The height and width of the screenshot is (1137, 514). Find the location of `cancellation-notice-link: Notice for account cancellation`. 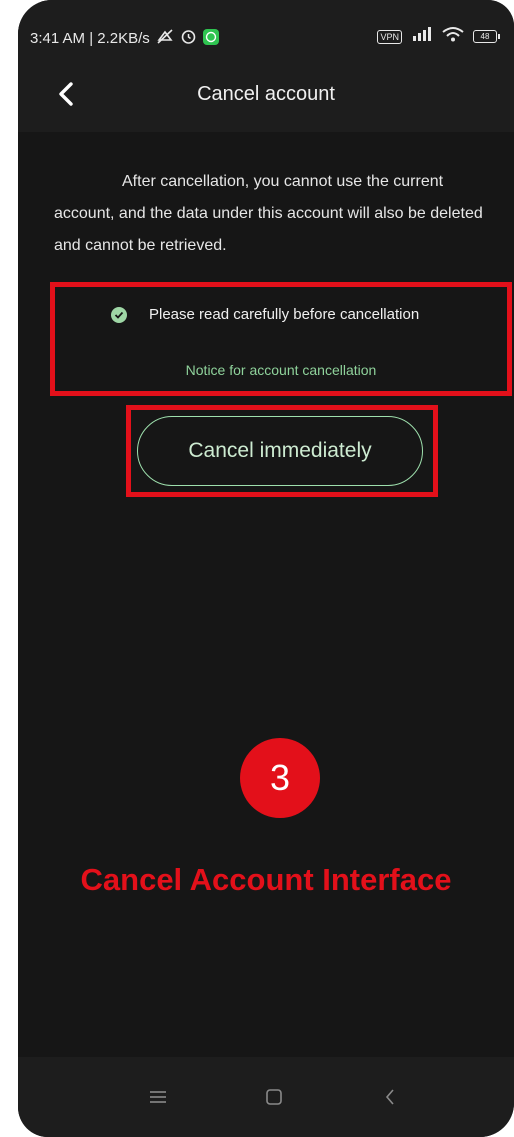

cancellation-notice-link: Notice for account cancellation is located at coordinates (281, 370).